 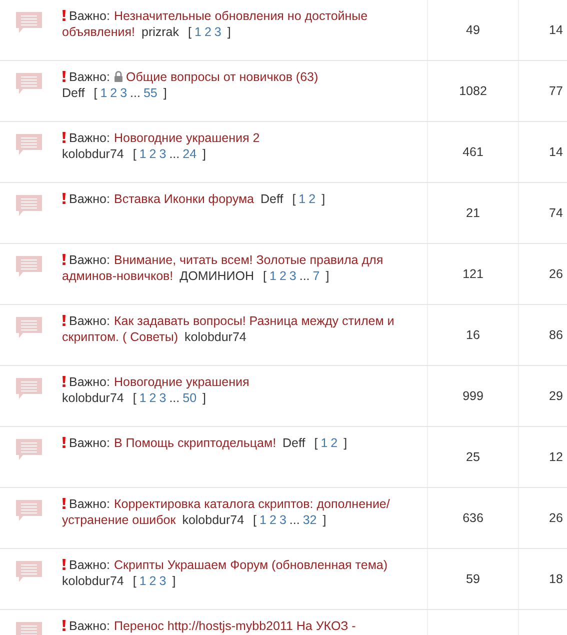 I want to click on topic-link: Перенос http://hostjs-mybb2011 На УКОЗ -, so click(x=235, y=626).